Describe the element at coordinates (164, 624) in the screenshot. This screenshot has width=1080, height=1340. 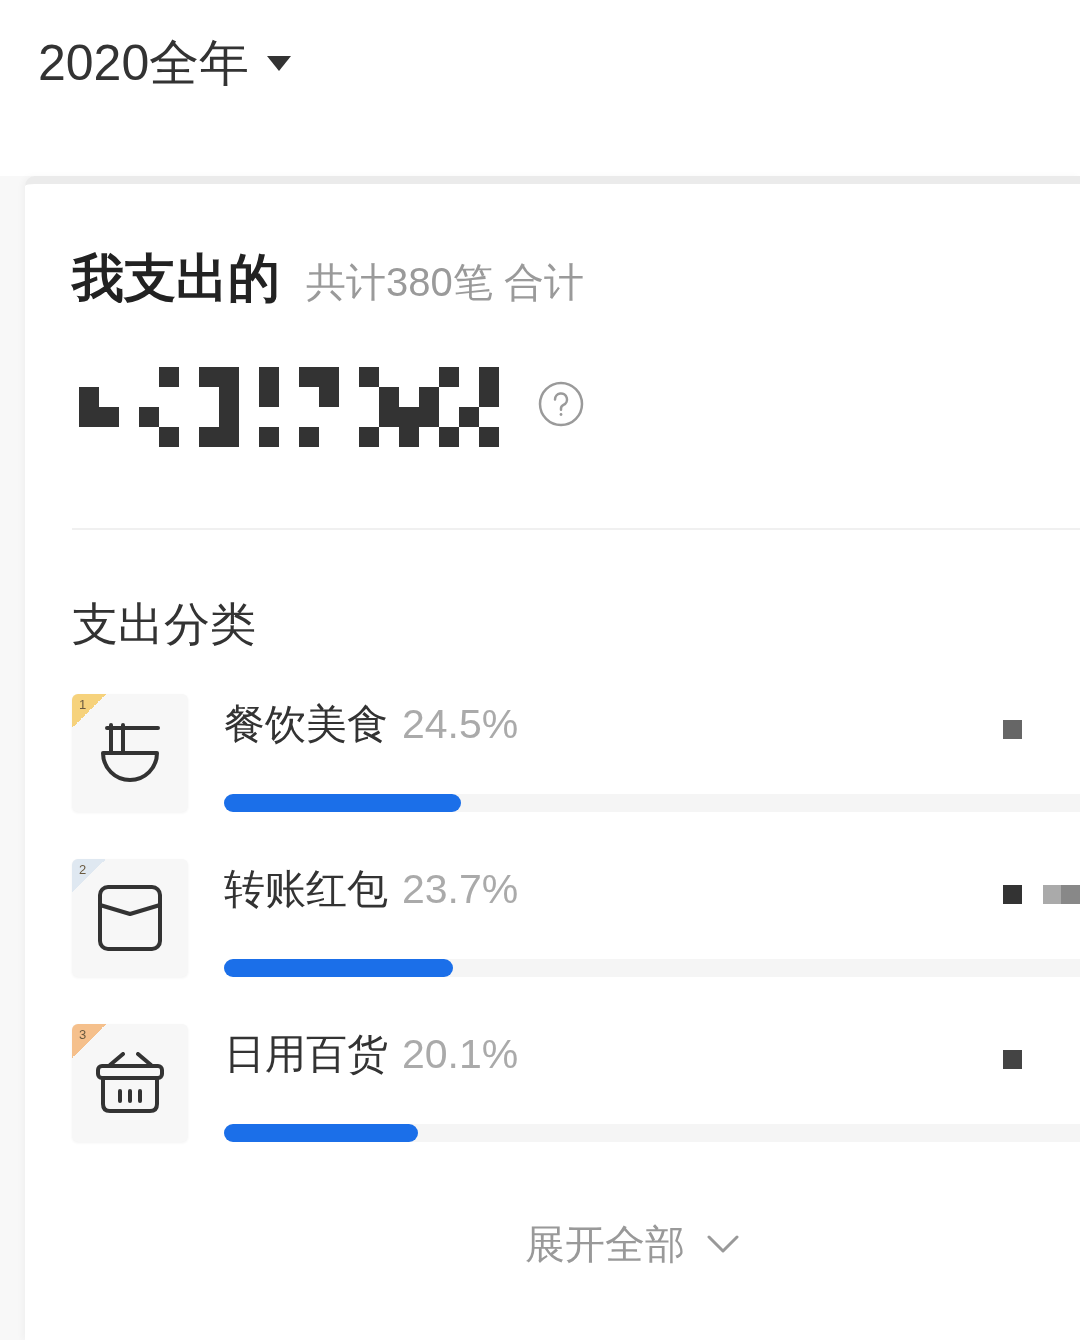
I see `section-title: 支出分类` at that location.